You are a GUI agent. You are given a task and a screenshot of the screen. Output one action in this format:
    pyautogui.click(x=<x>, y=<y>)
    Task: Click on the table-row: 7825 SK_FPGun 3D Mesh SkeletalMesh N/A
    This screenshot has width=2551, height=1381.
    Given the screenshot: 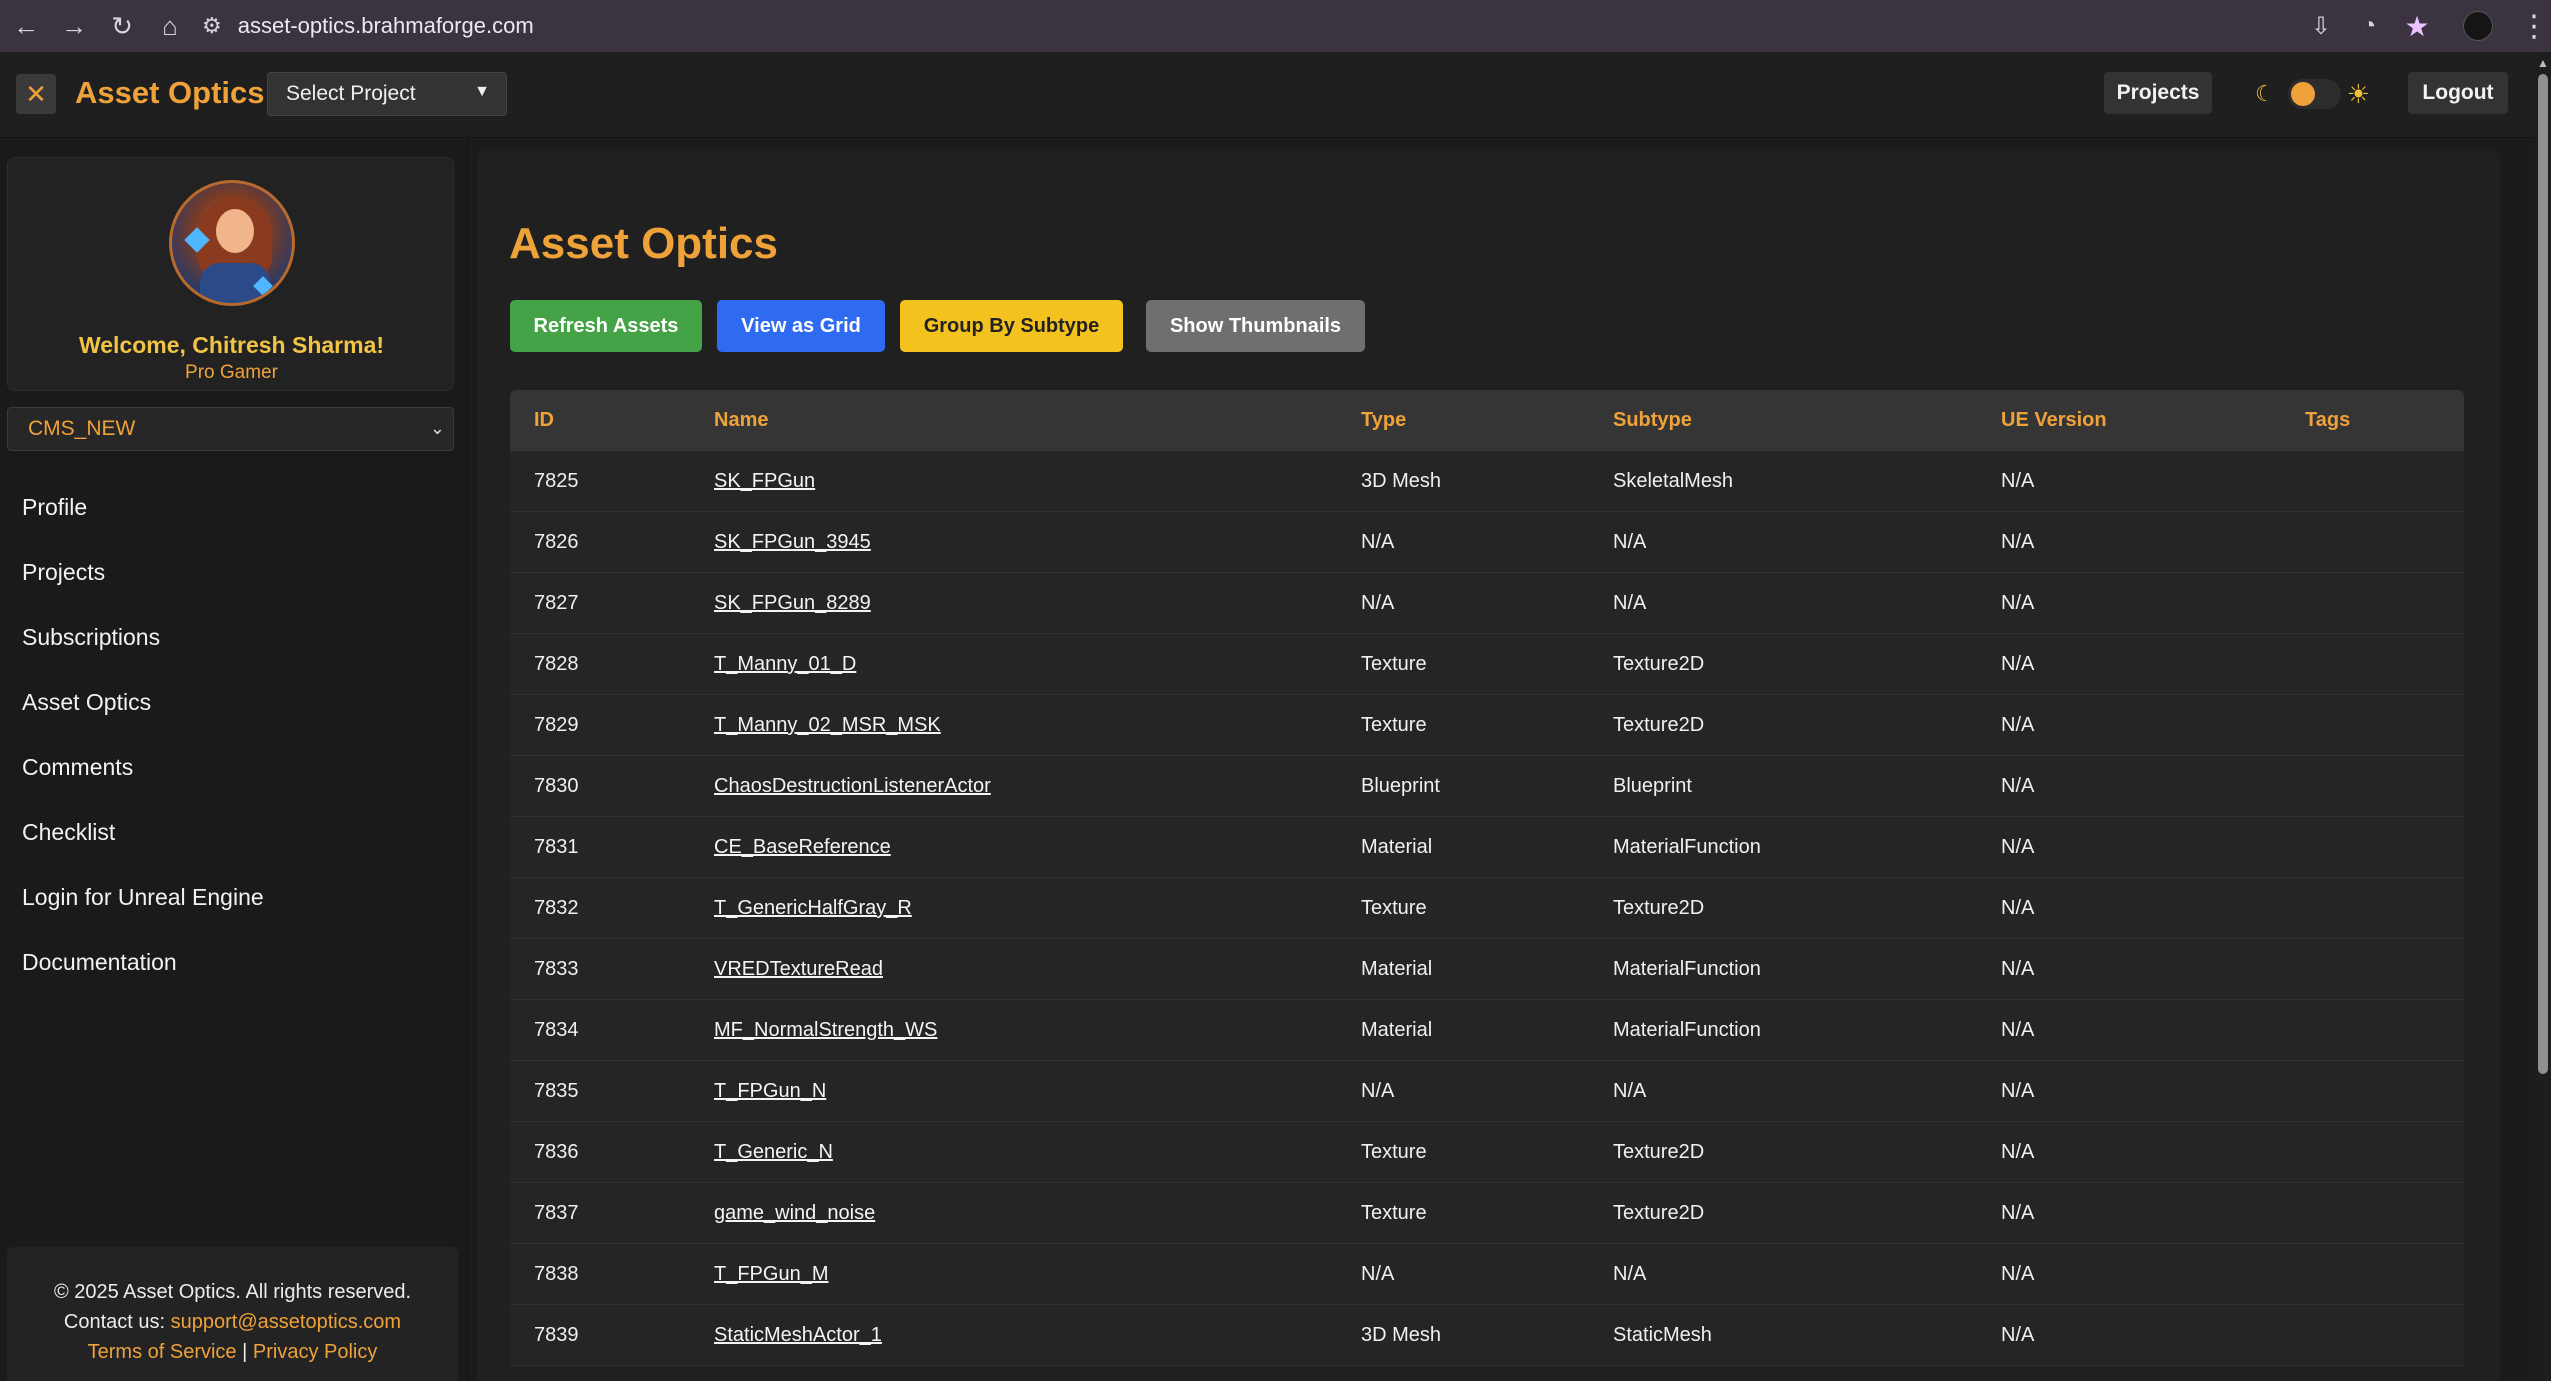 What is the action you would take?
    pyautogui.click(x=1487, y=481)
    